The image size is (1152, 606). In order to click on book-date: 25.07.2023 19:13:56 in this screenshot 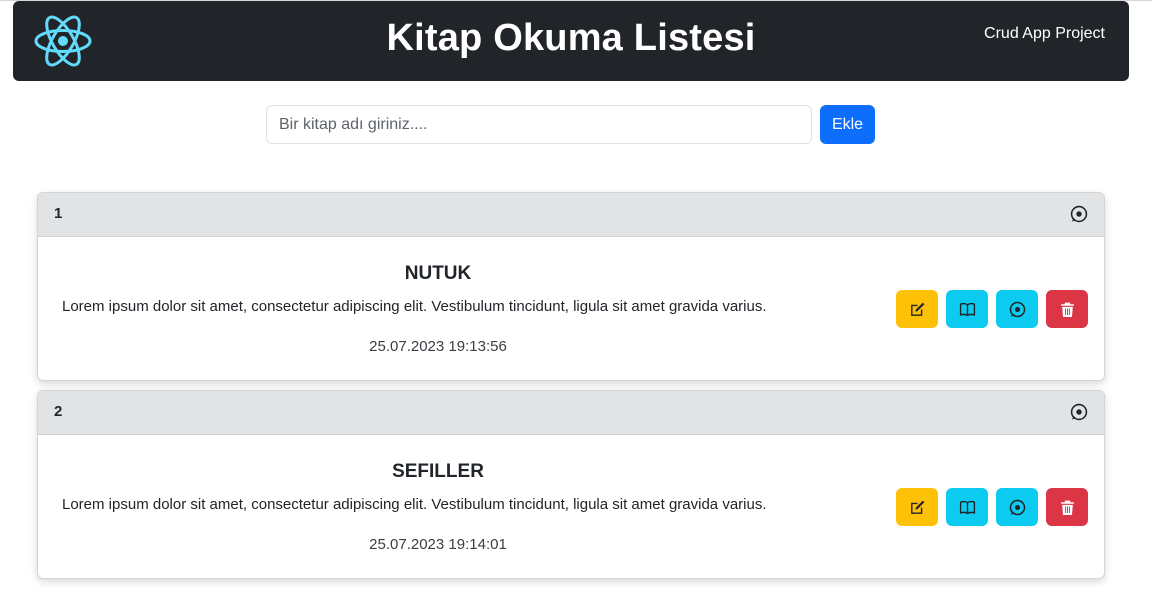, I will do `click(438, 346)`.